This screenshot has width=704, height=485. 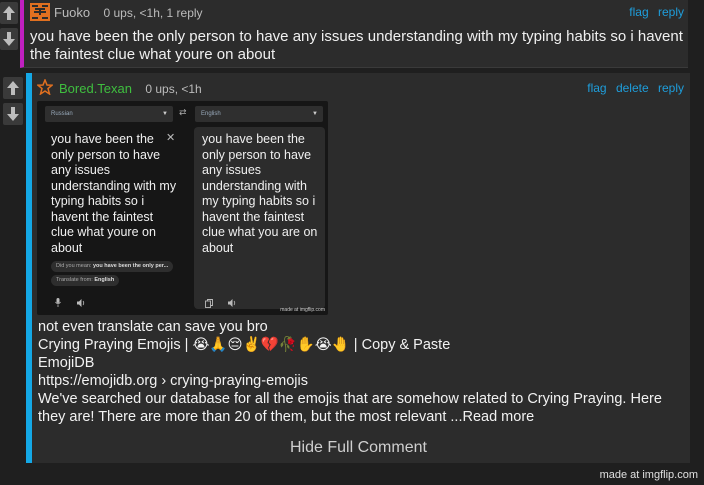 What do you see at coordinates (358, 448) in the screenshot?
I see `hide-full-comment-button: Hide Full Comment` at bounding box center [358, 448].